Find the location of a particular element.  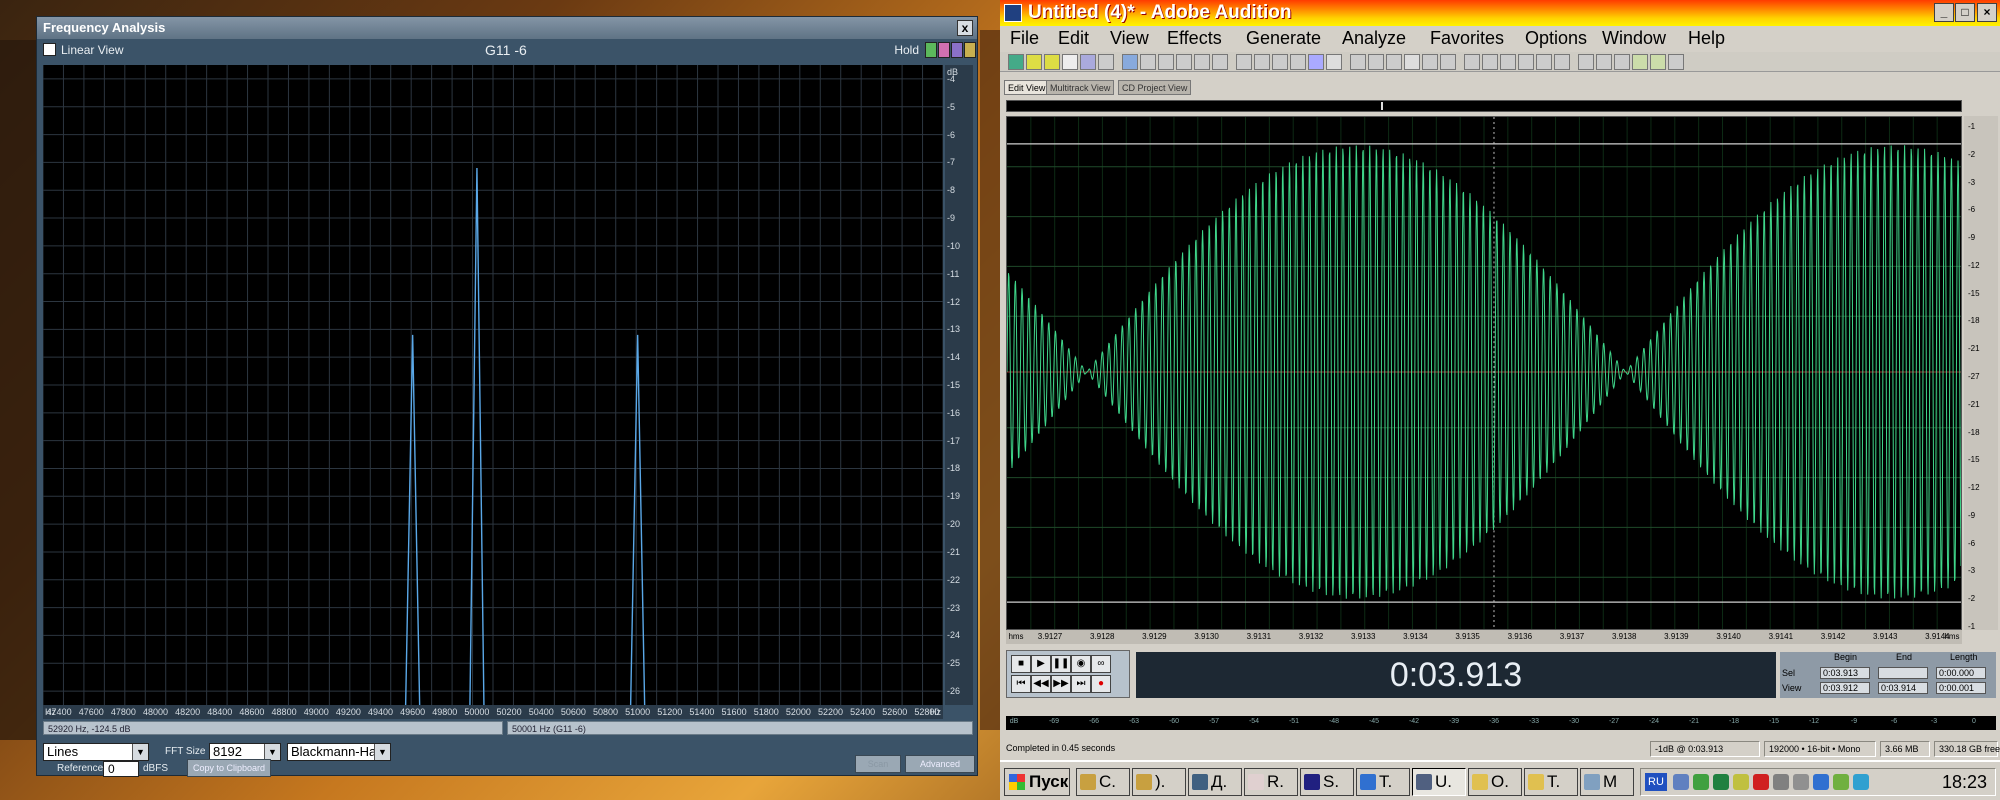

antivirus-icon is located at coordinates (1761, 782).